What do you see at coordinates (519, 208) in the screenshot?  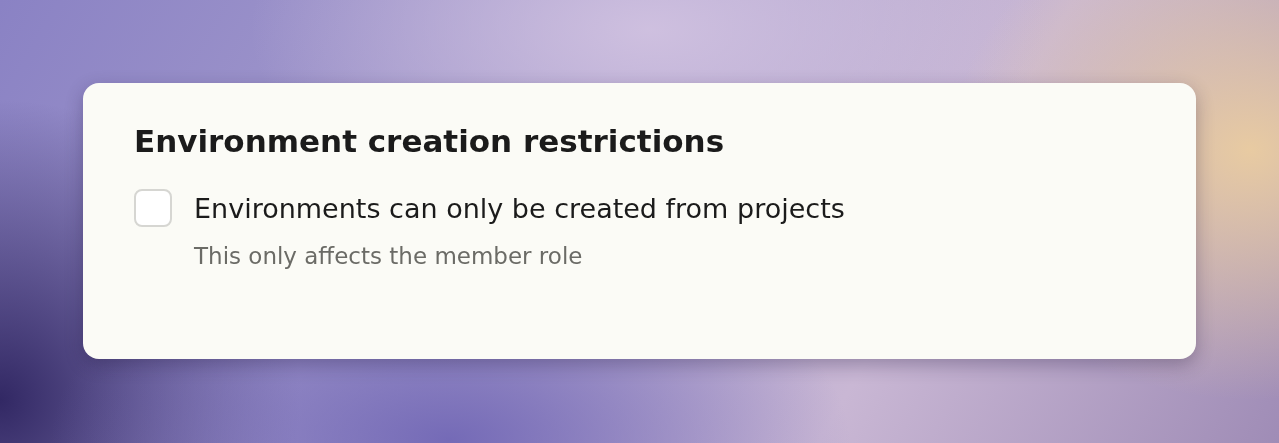 I see `checkbox-label: Environments can only be created from projects` at bounding box center [519, 208].